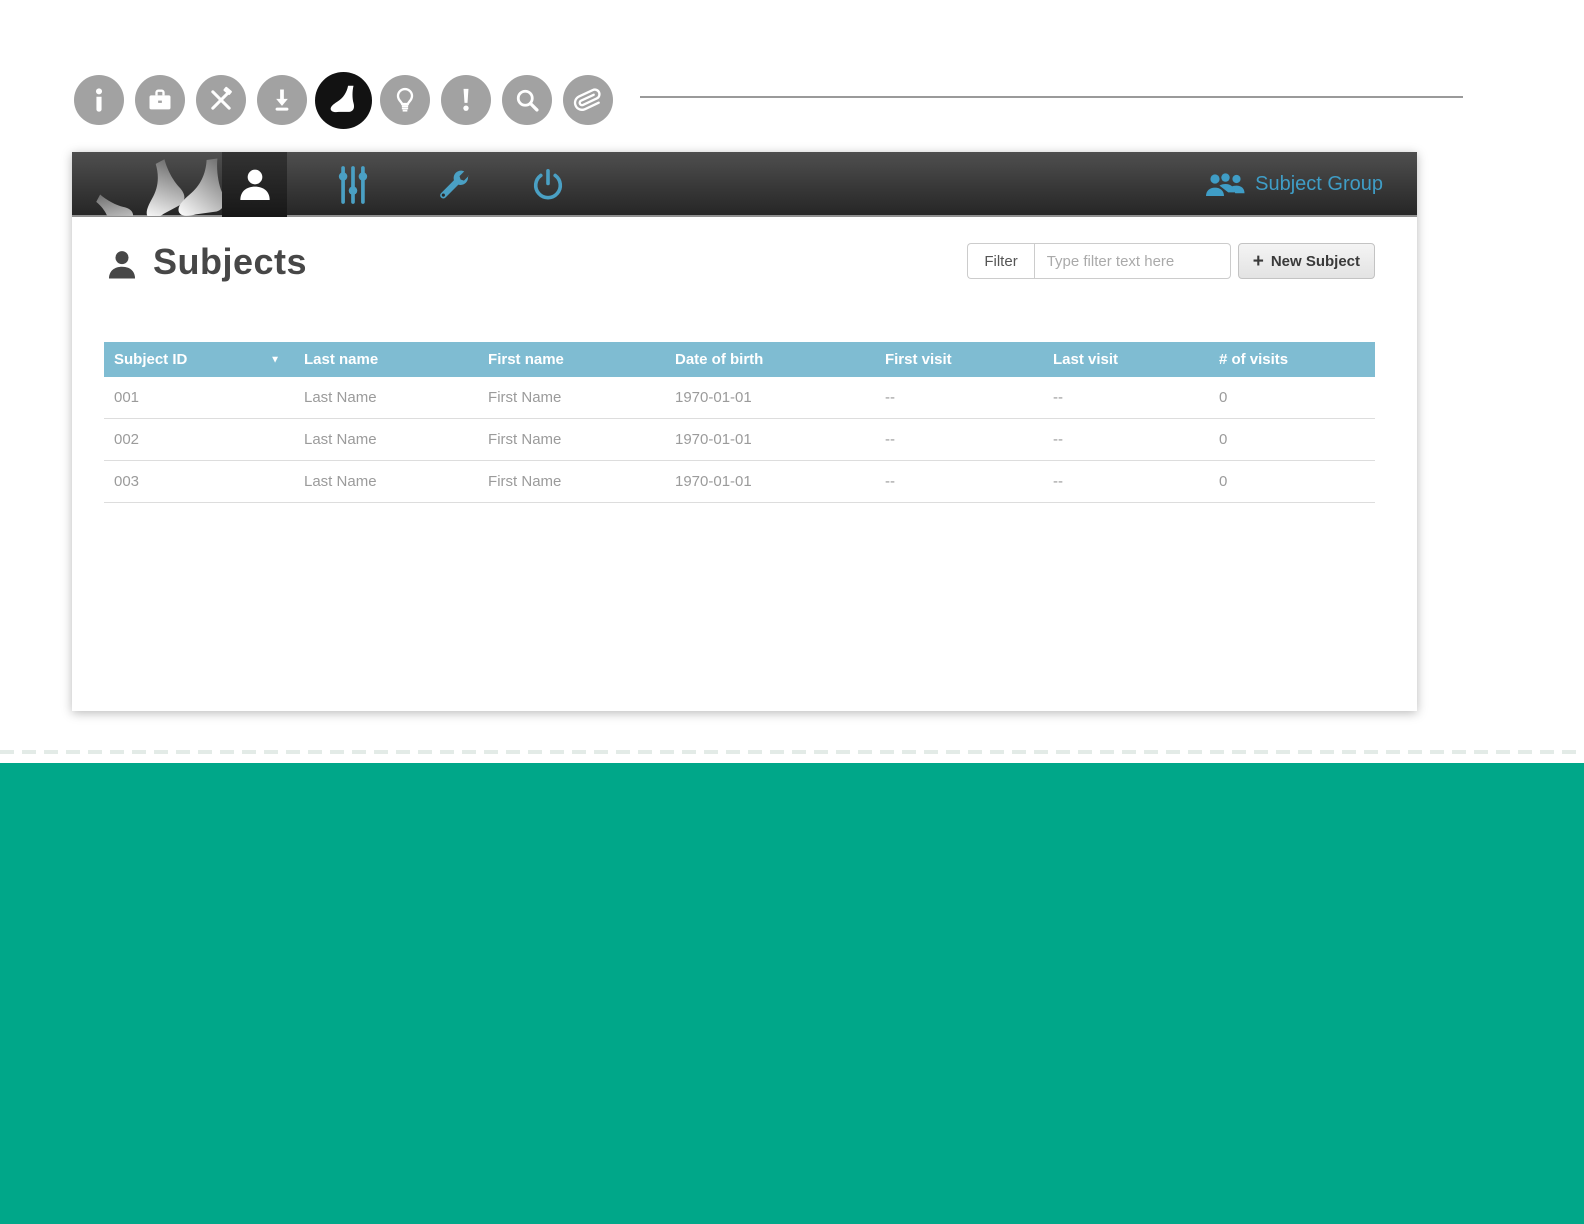 The height and width of the screenshot is (1224, 1584). I want to click on briefcase-icon, so click(160, 100).